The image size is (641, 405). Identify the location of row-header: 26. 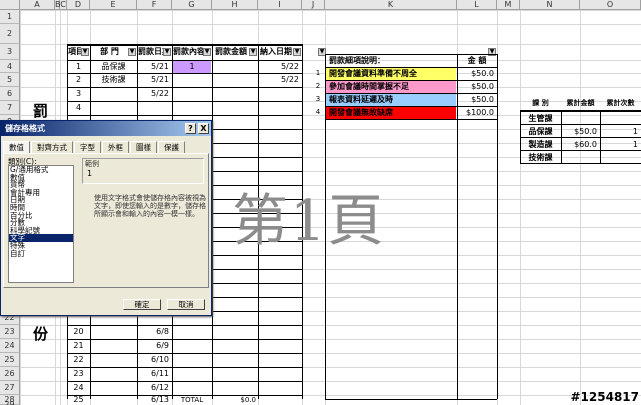
(10, 374).